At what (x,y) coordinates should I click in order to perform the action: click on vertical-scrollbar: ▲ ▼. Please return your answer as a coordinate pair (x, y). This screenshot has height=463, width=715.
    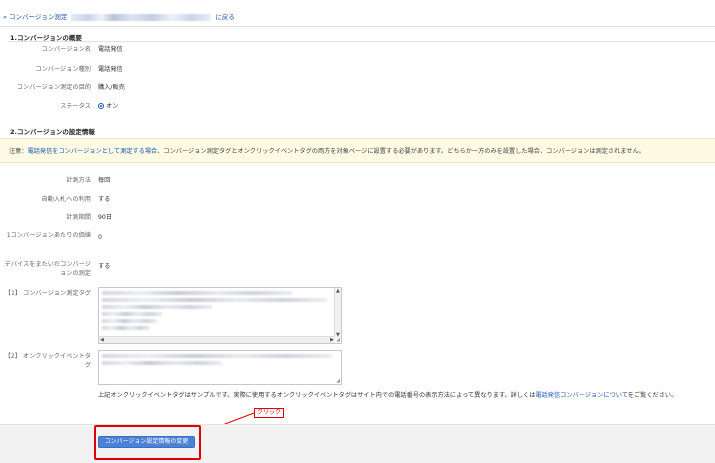
    Looking at the image, I should click on (337, 313).